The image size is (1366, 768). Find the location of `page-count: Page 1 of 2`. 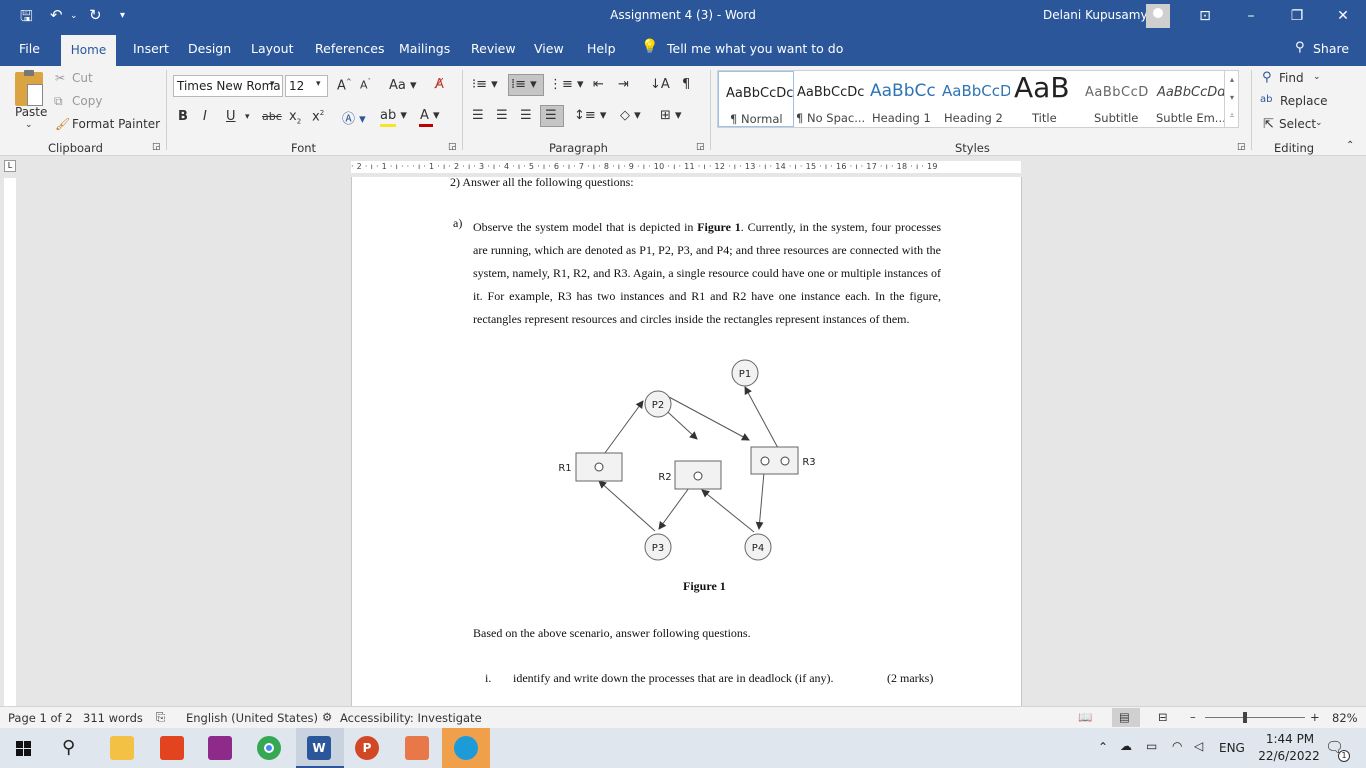

page-count: Page 1 of 2 is located at coordinates (40, 718).